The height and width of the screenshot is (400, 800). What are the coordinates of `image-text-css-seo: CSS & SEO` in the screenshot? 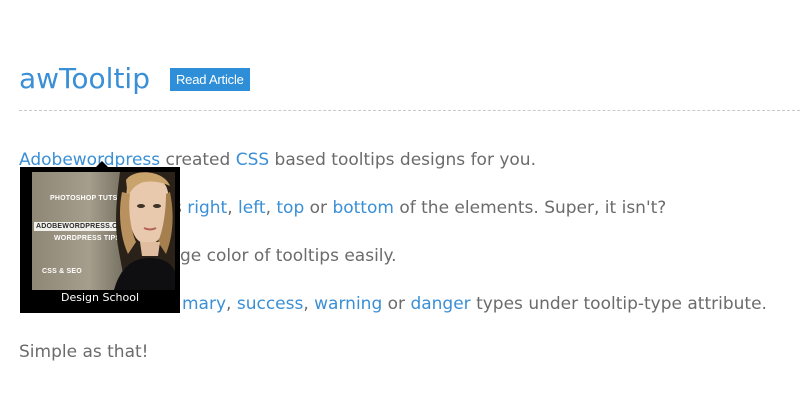 It's located at (62, 271).